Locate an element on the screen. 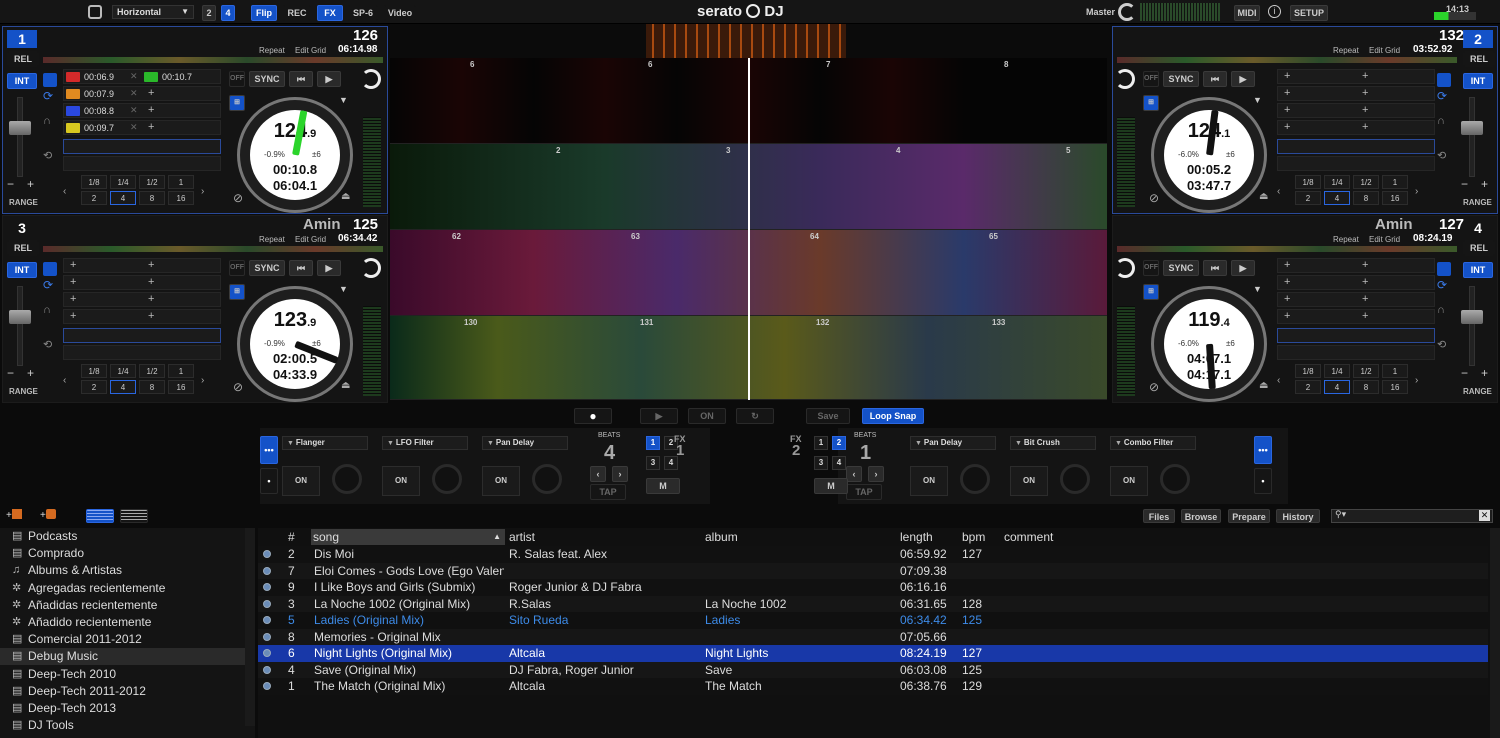 Image resolution: width=1500 pixels, height=738 pixels. refresh-icon: ↻ is located at coordinates (755, 416).